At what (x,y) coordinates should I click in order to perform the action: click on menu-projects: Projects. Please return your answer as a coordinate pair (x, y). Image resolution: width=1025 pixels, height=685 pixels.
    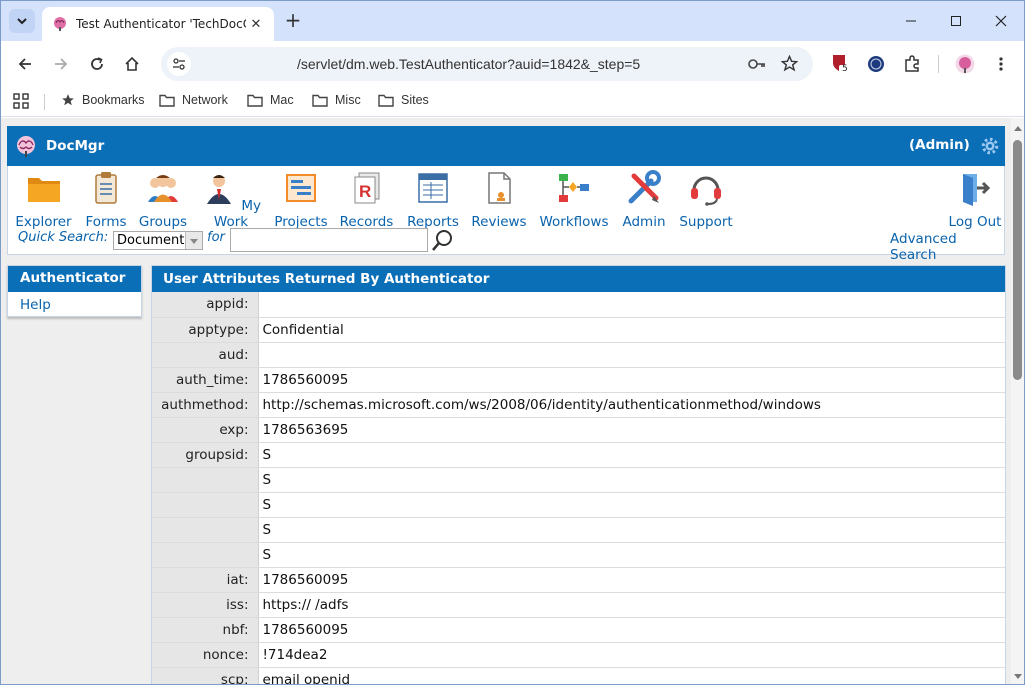
    Looking at the image, I should click on (301, 200).